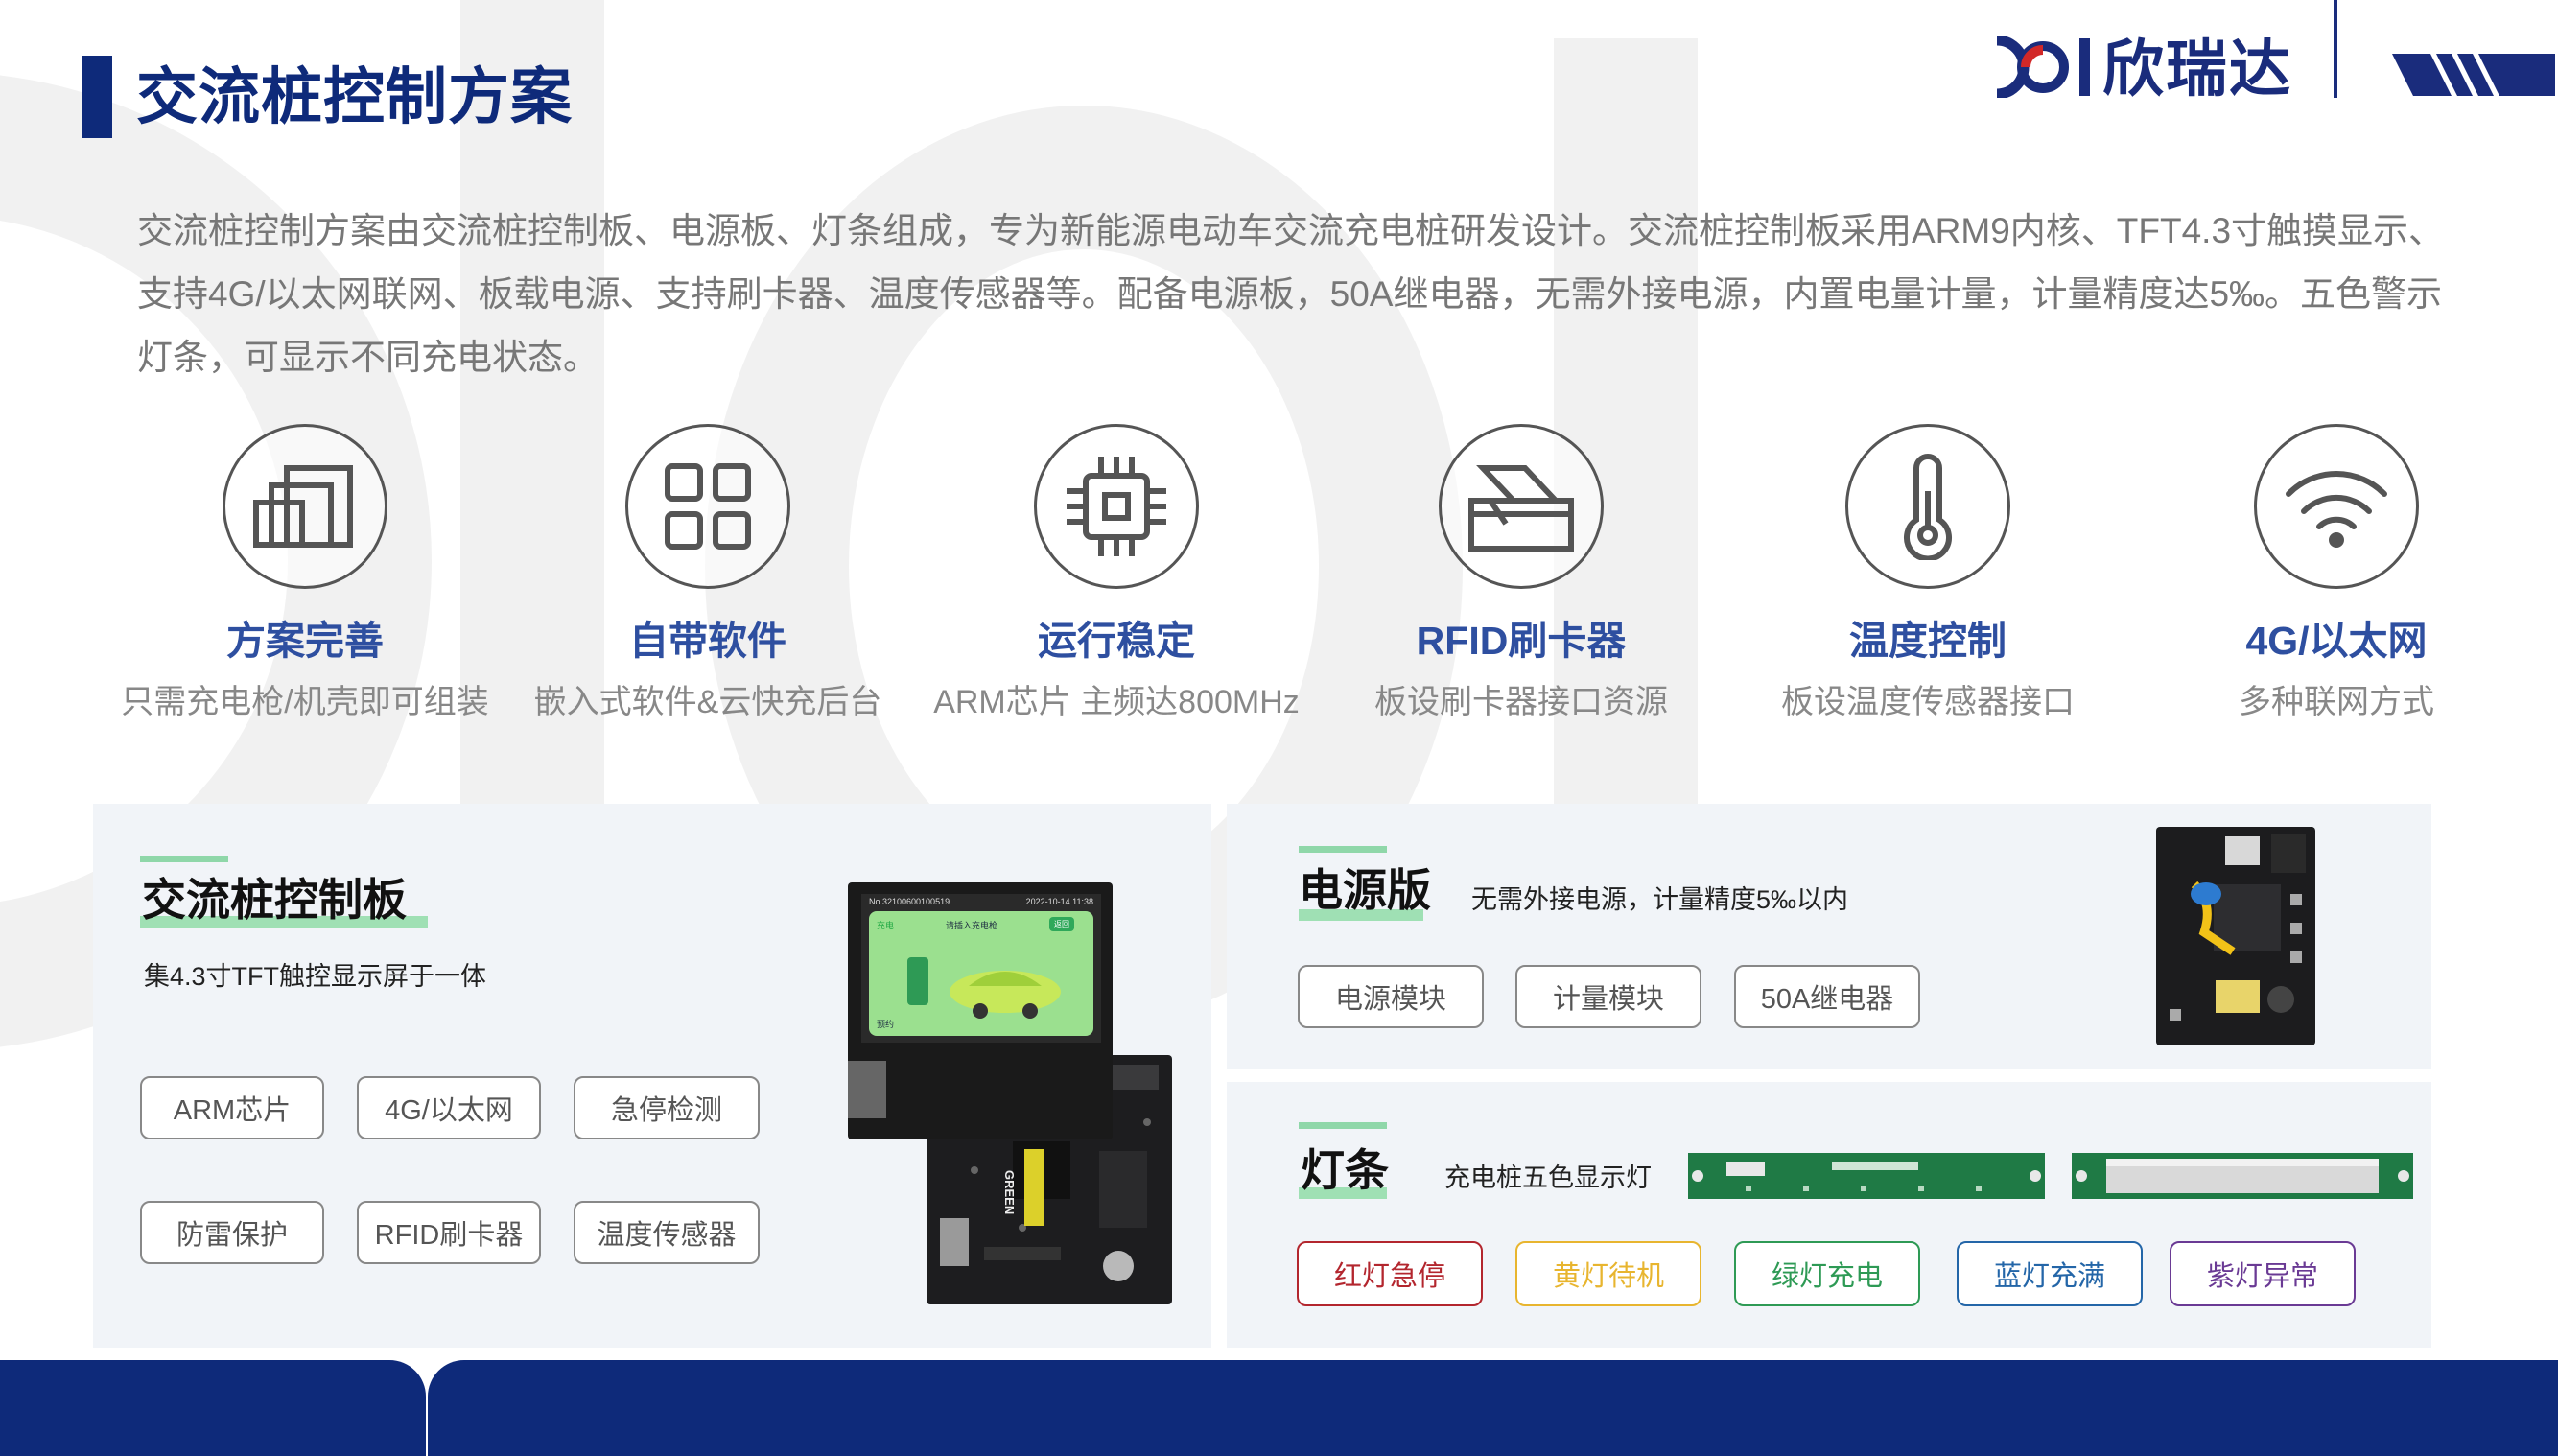  What do you see at coordinates (667, 1108) in the screenshot?
I see `tag-emergency-stop: 急停检测` at bounding box center [667, 1108].